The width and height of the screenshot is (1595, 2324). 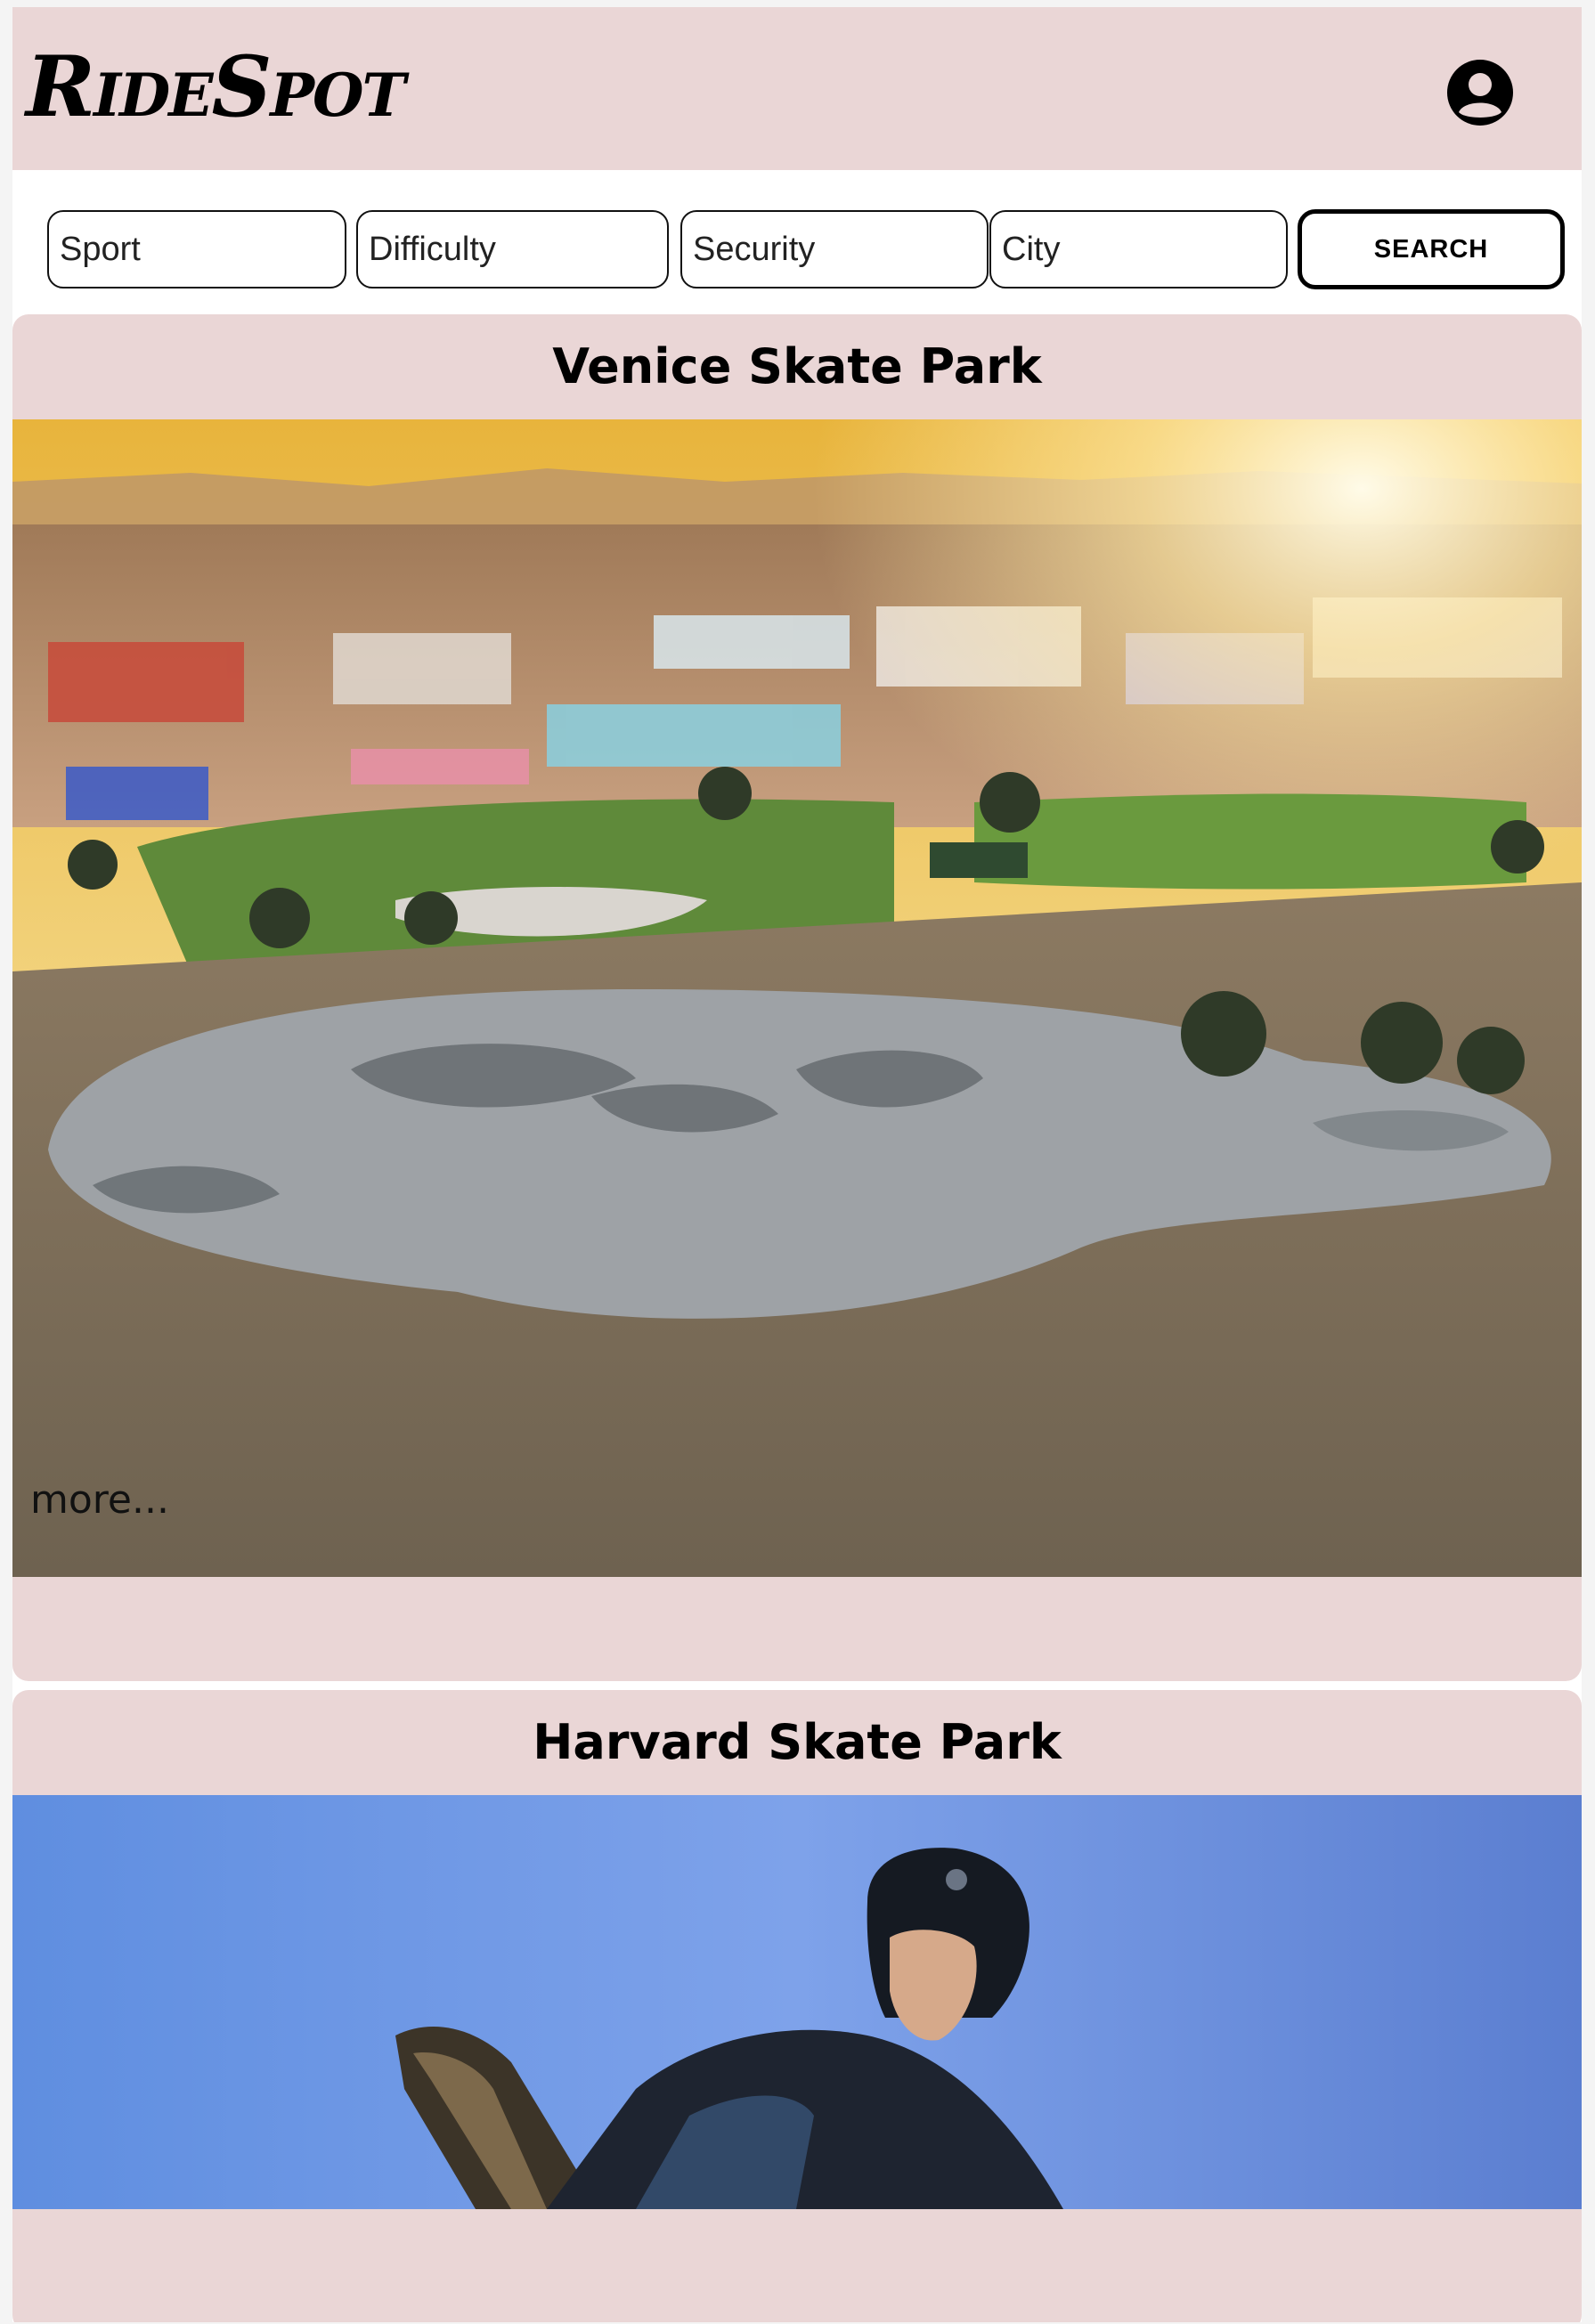 I want to click on security-input, so click(x=835, y=249).